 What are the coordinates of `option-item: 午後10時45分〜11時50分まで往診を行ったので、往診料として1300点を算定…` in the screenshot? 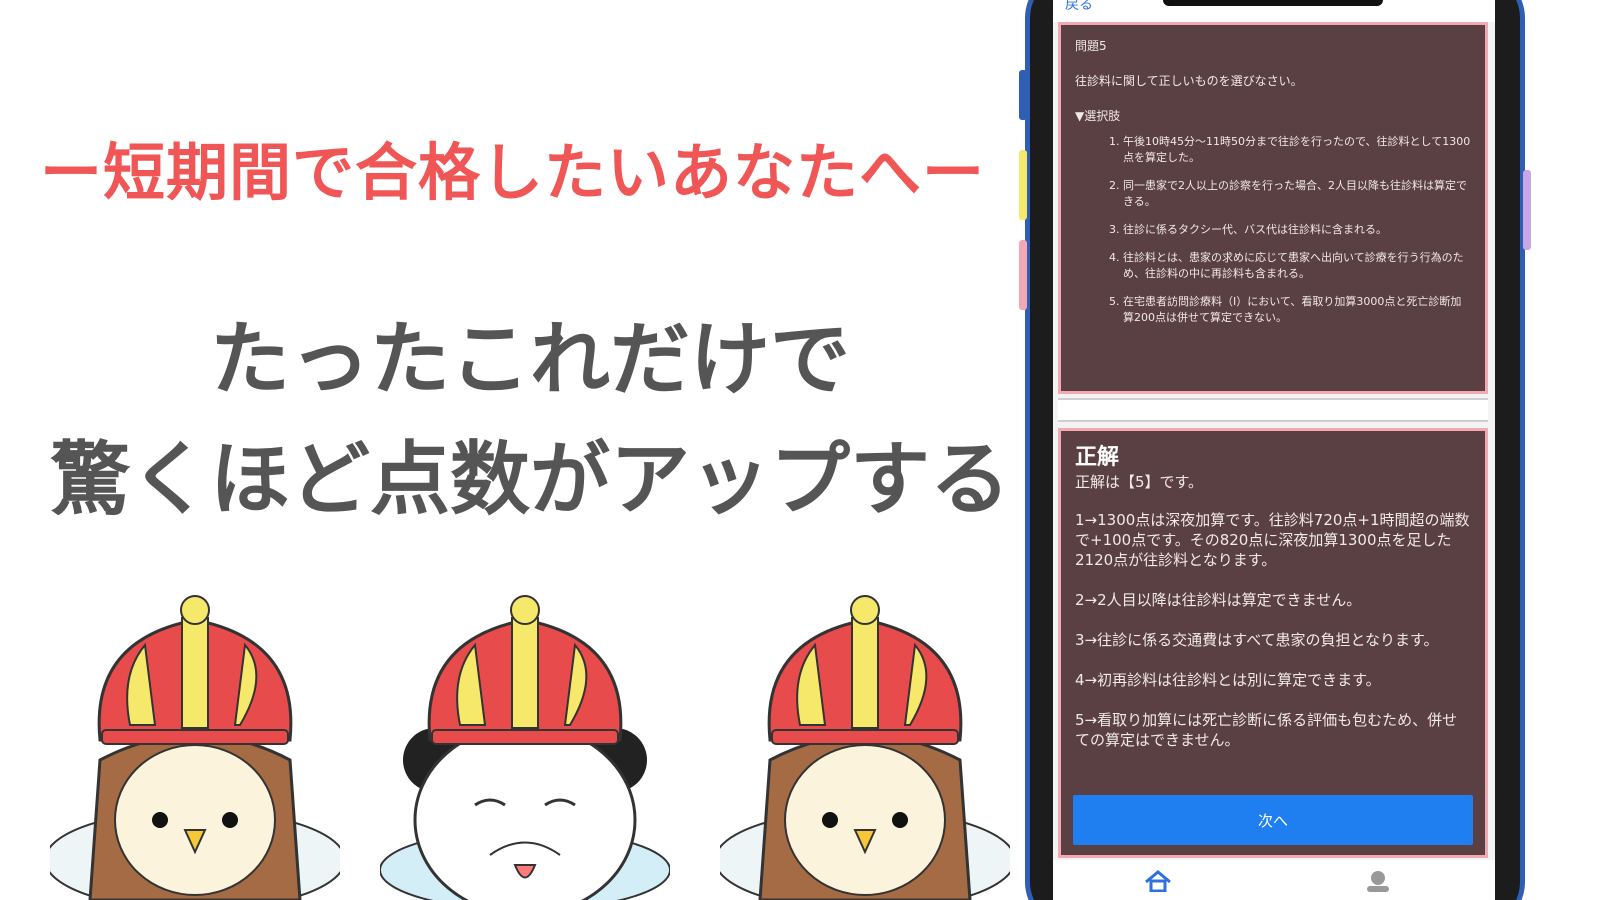 It's located at (1297, 150).